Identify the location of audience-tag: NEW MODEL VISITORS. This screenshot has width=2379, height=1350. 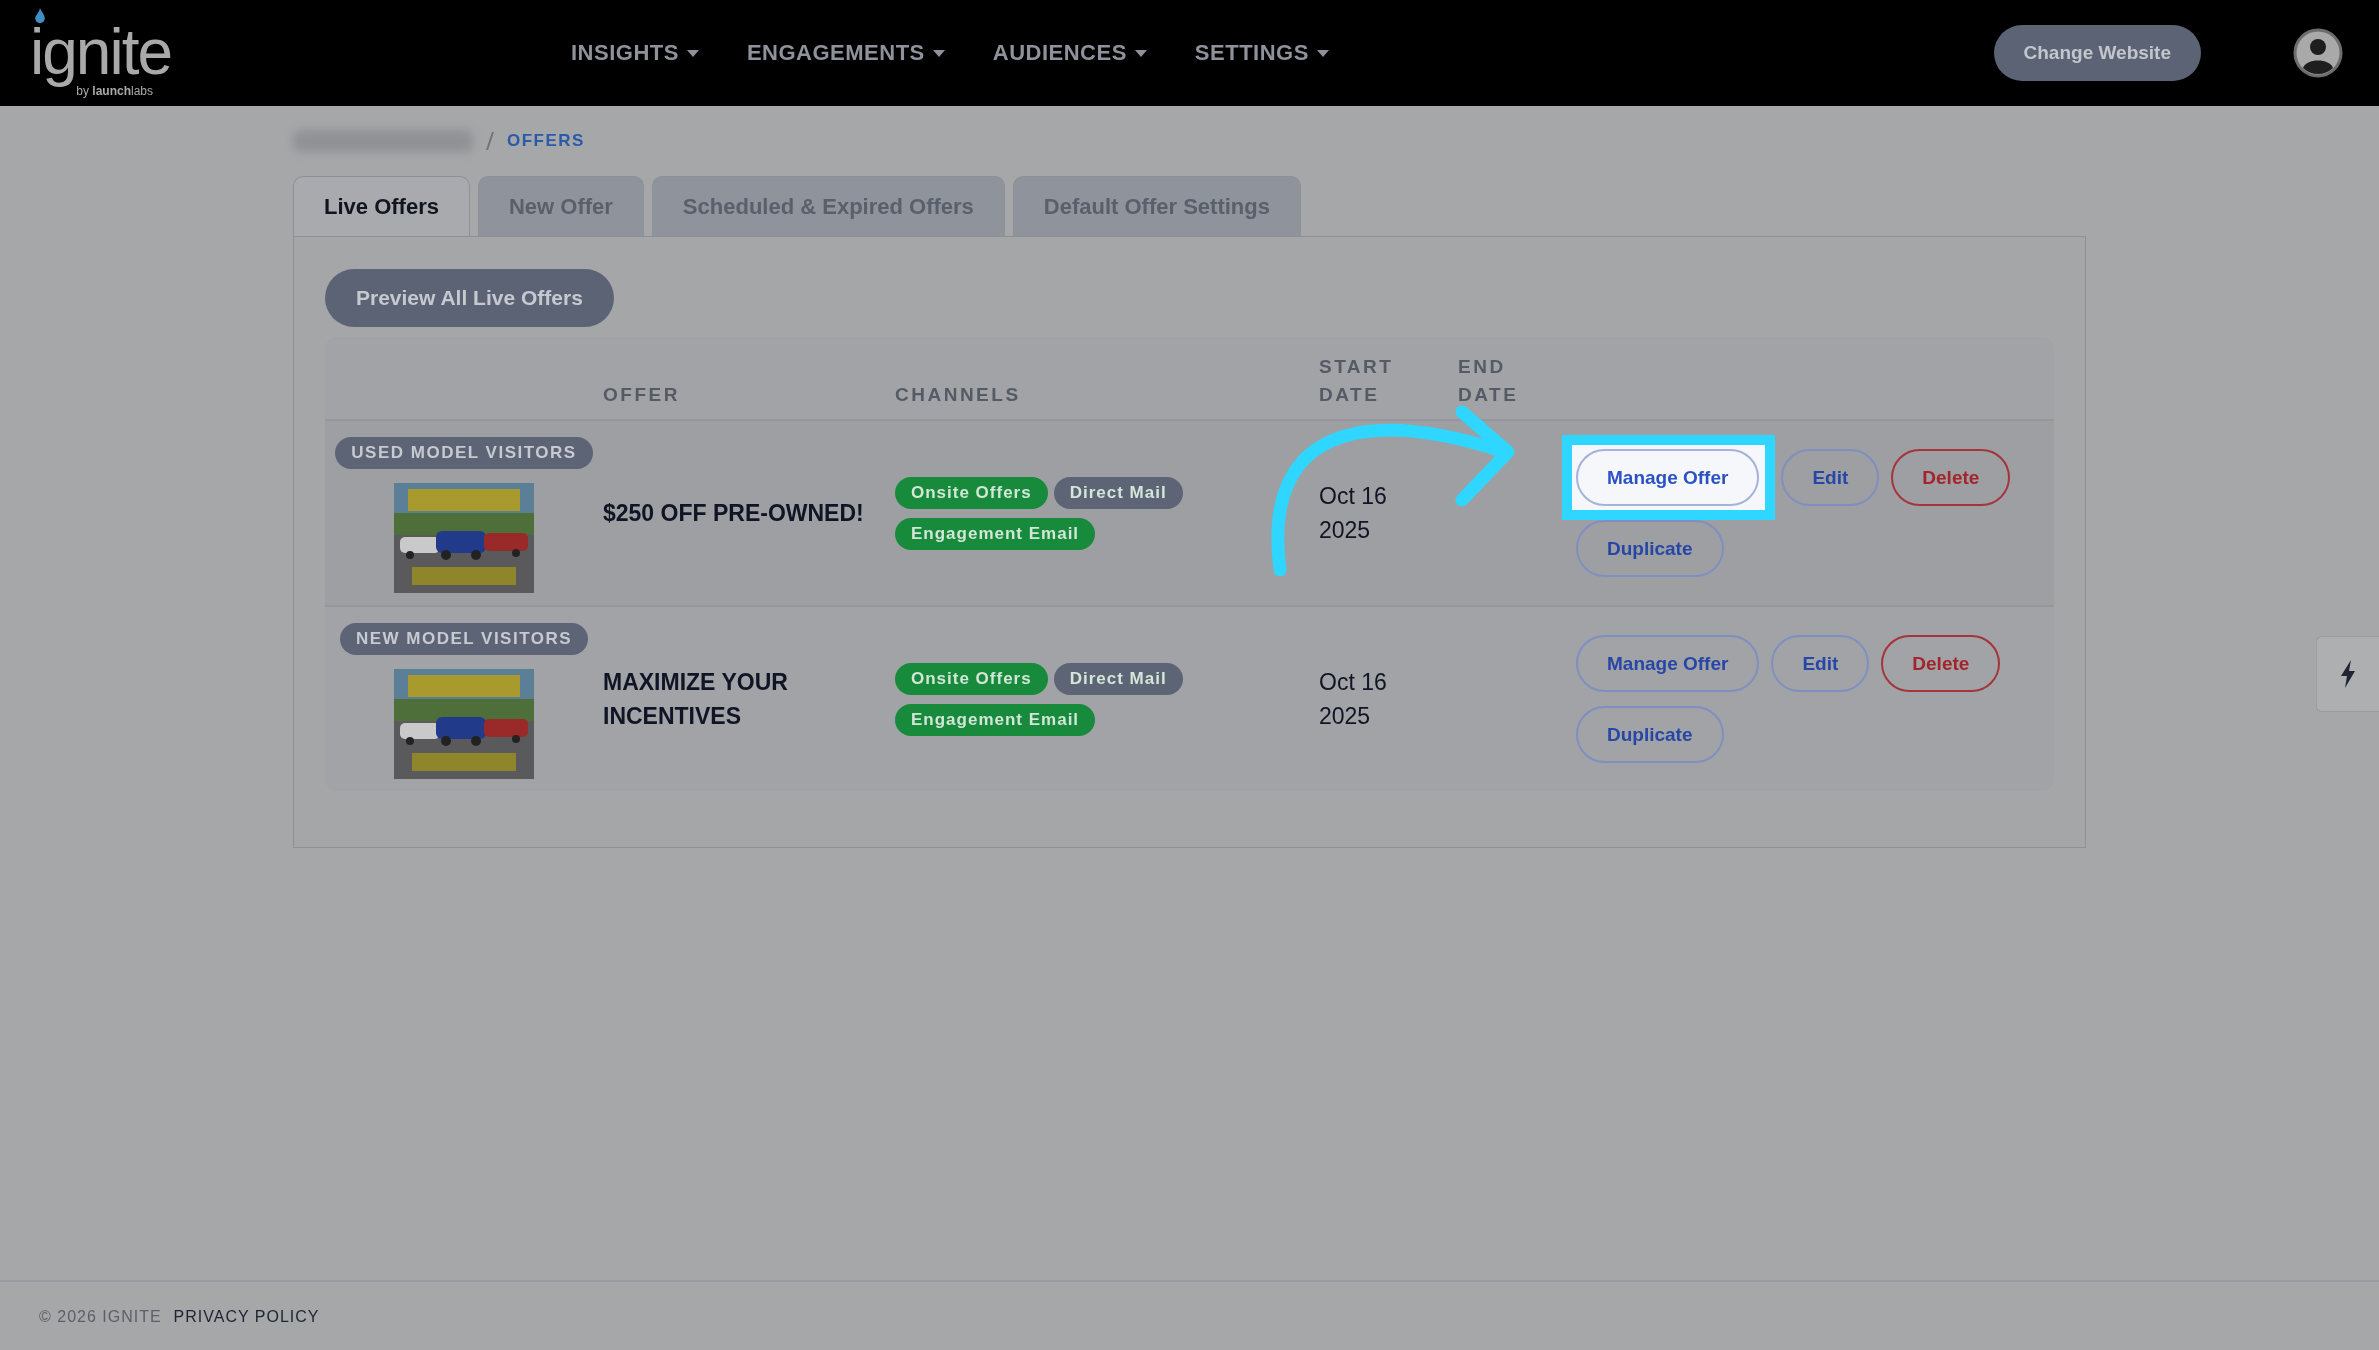
(464, 639).